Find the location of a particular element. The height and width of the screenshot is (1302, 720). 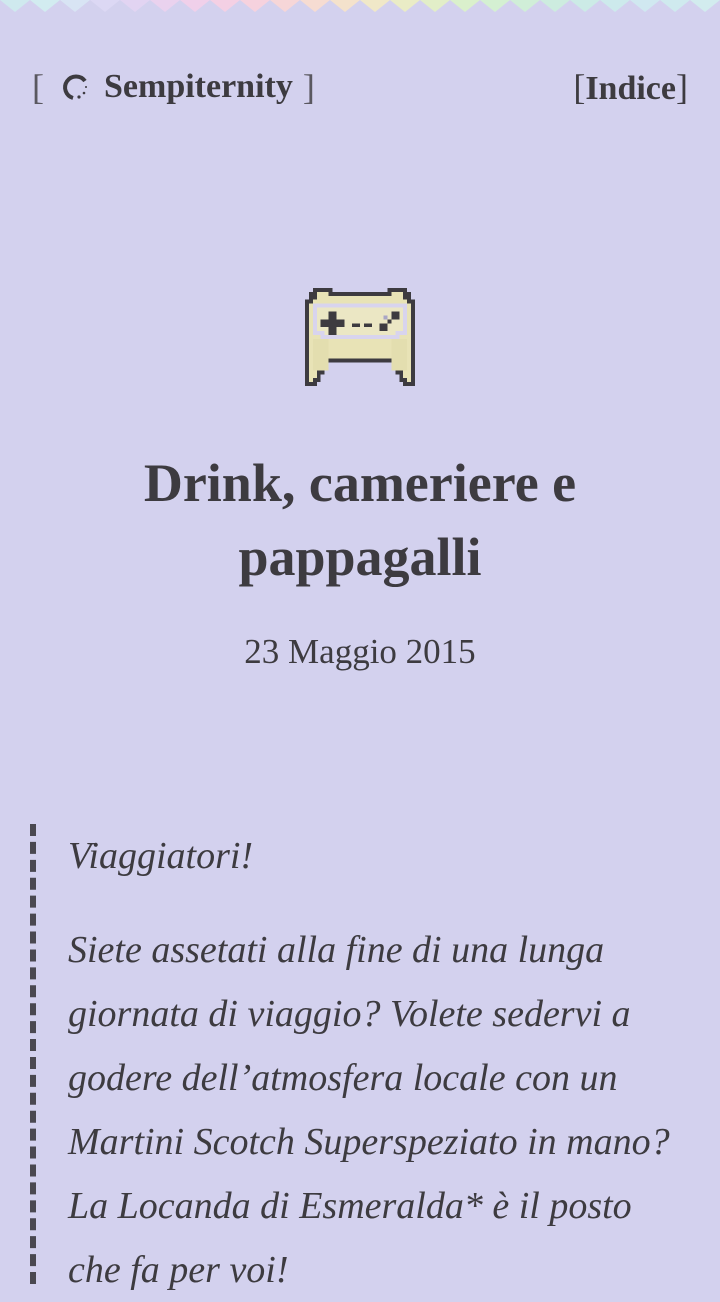

site-home-link: [ Sempiternity ] is located at coordinates (173, 87).